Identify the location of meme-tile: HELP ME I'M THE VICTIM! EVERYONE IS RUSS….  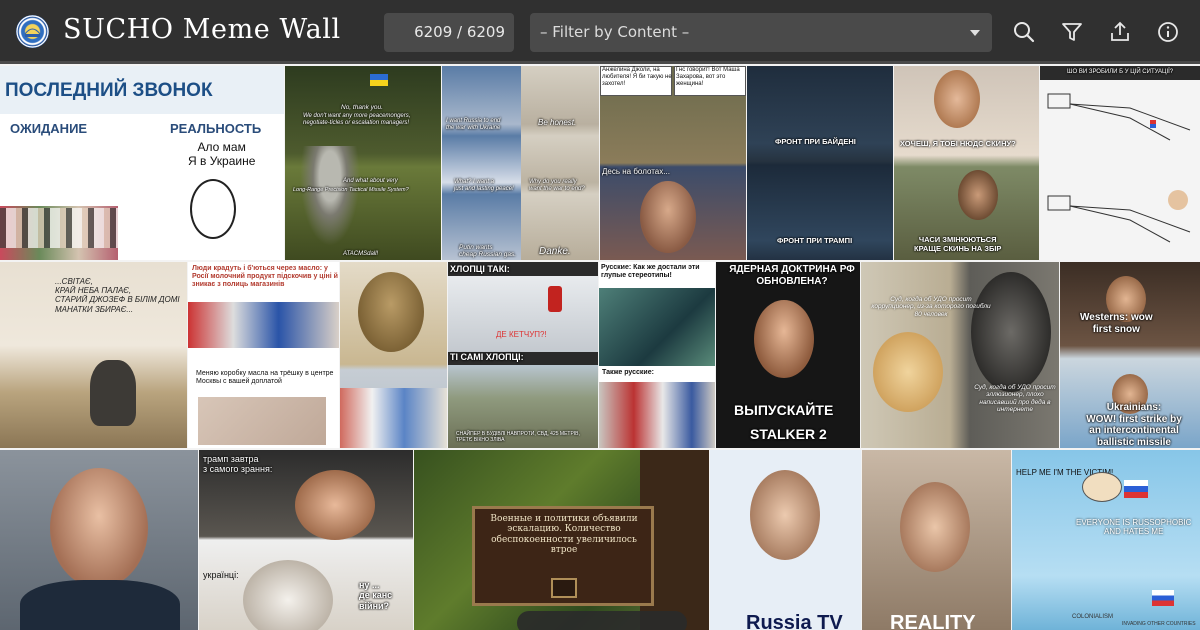
(1106, 540).